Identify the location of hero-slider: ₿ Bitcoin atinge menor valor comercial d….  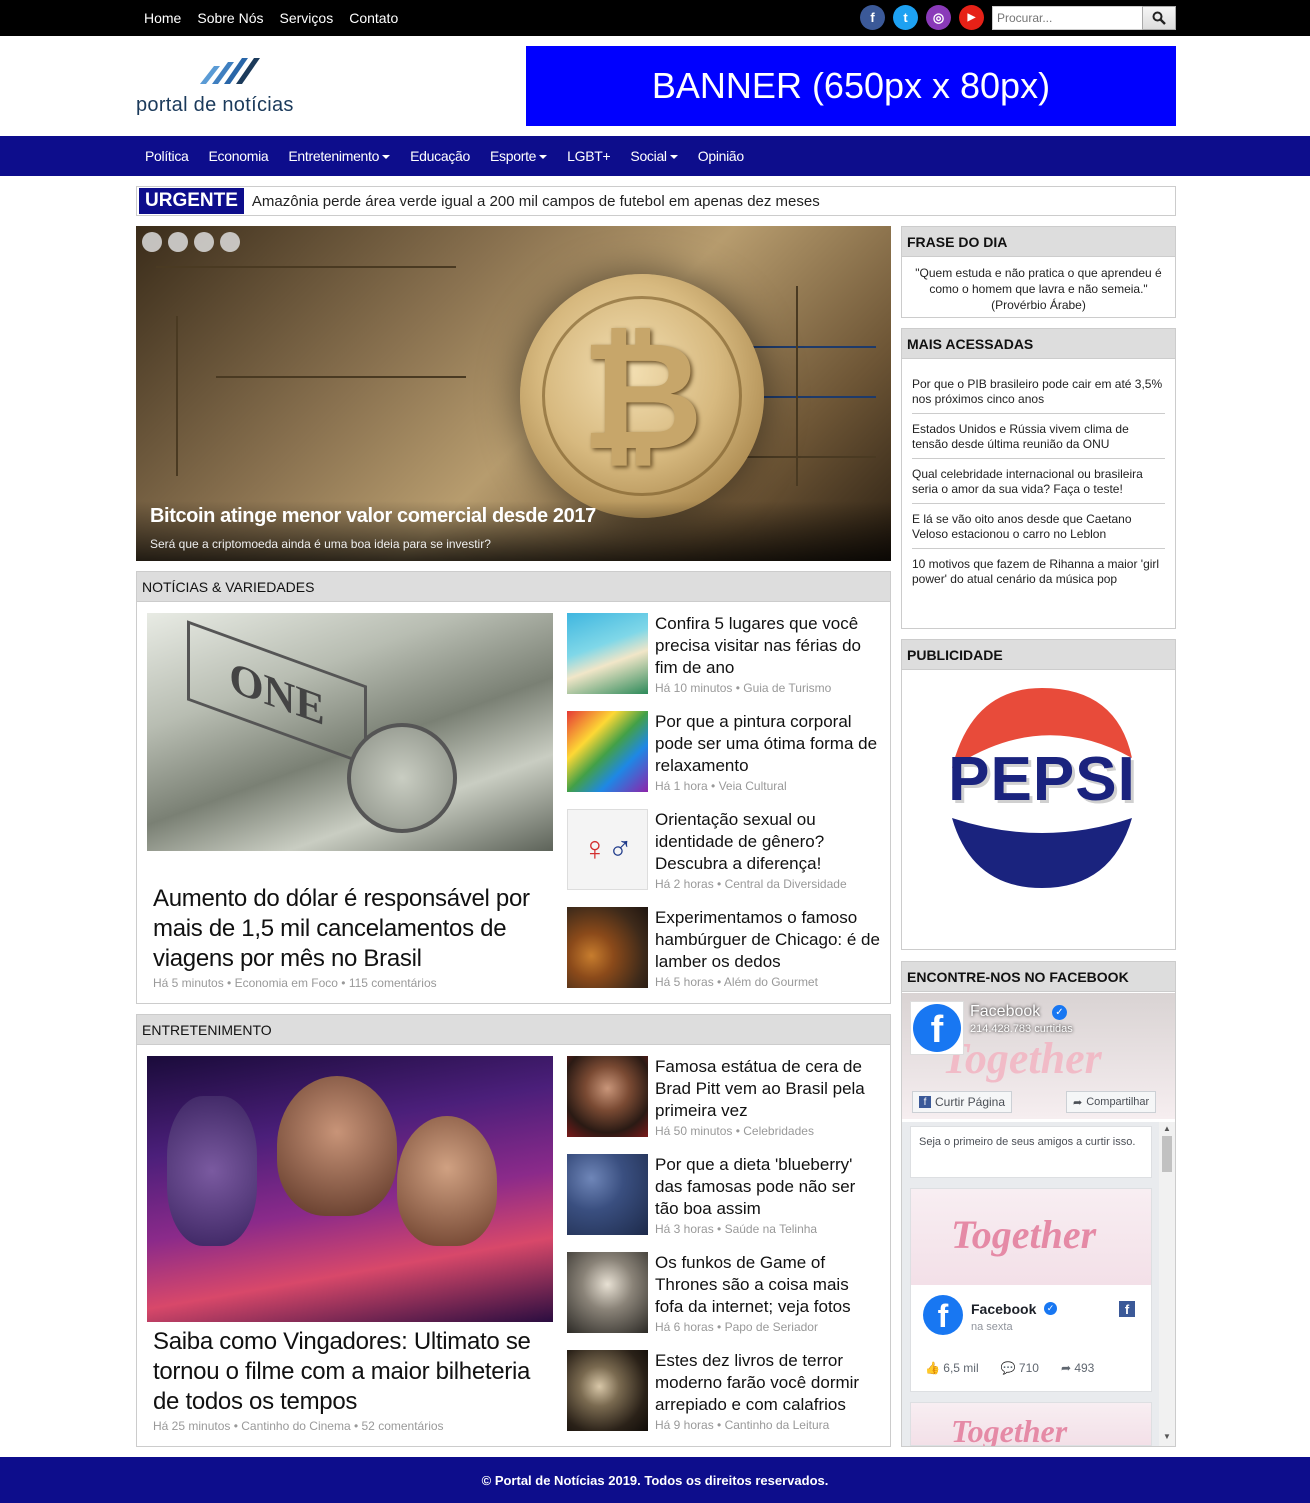
(513, 393).